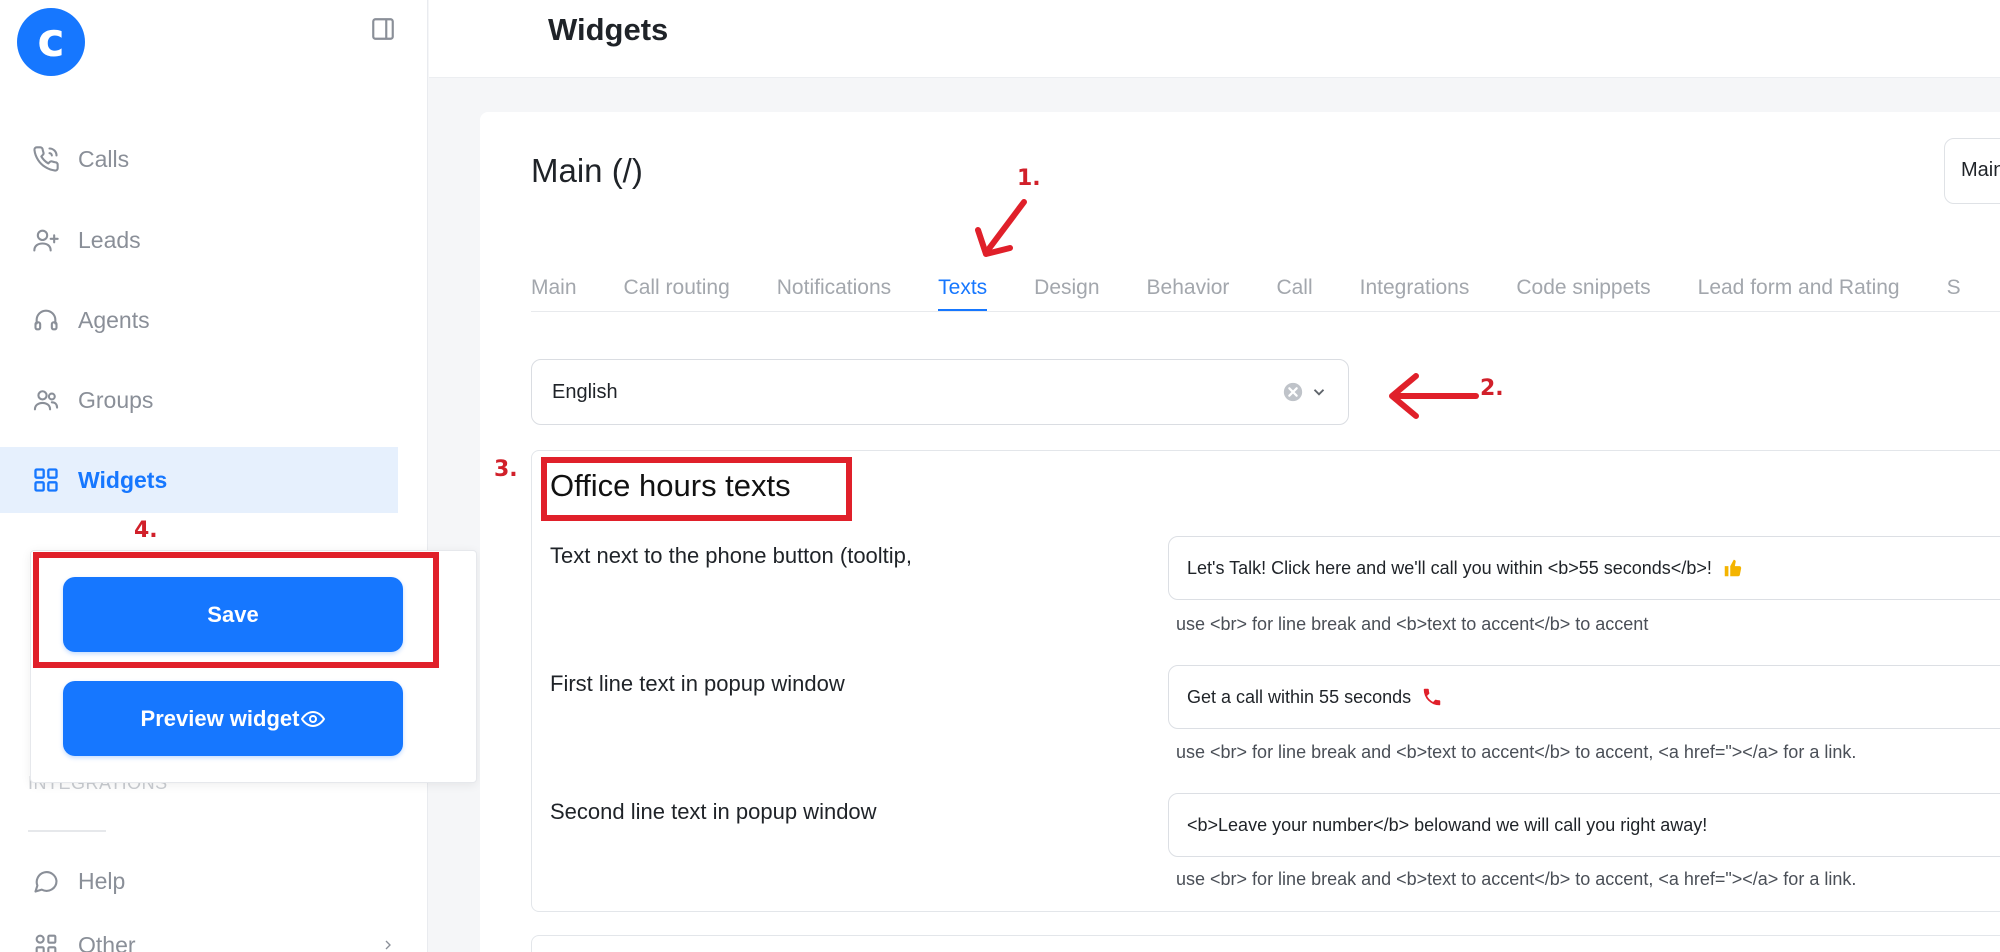 The image size is (2000, 952). I want to click on app-logo: c, so click(51, 42).